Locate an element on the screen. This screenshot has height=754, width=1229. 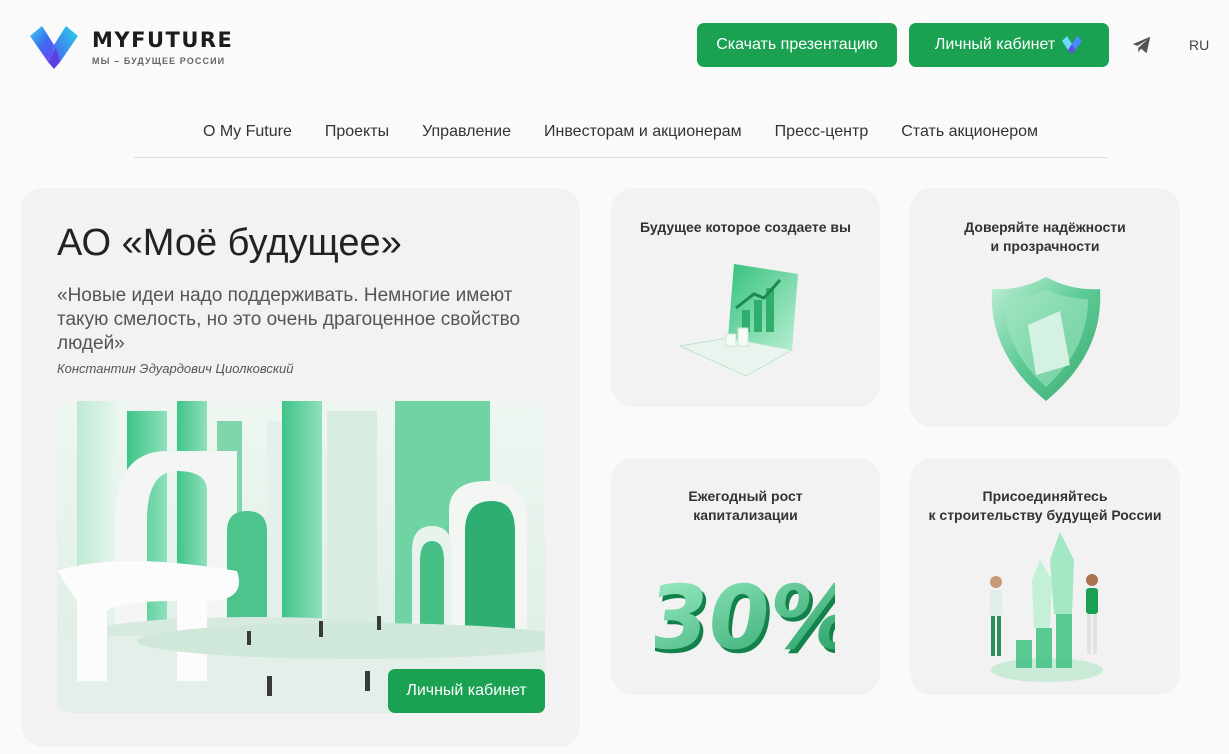
logo-tagline: МЫ – БУДУЩЕЕ РОССИИ is located at coordinates (159, 61).